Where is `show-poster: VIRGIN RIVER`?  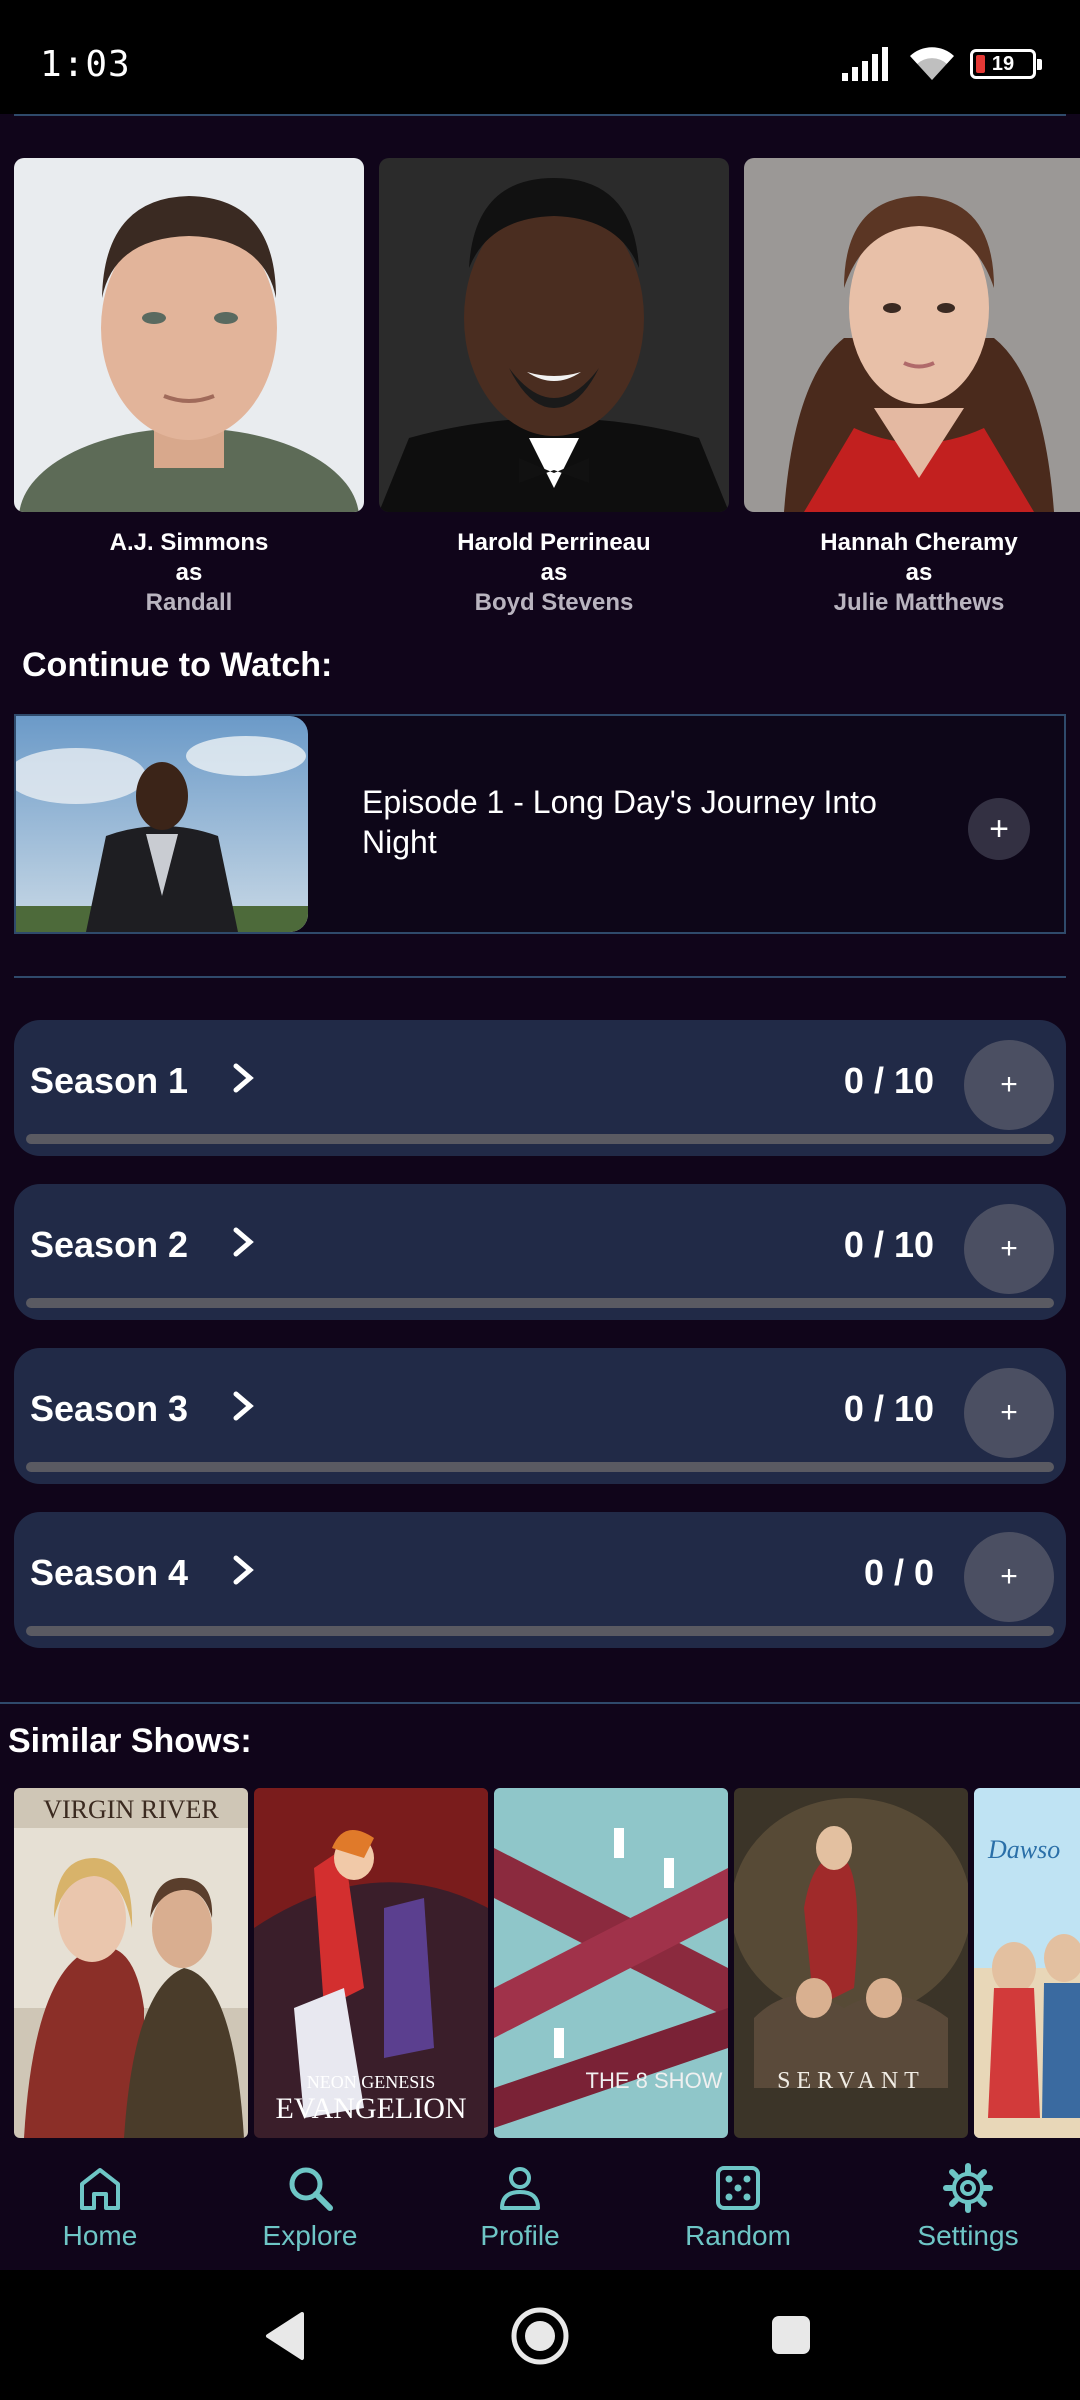
show-poster: VIRGIN RIVER is located at coordinates (131, 1963).